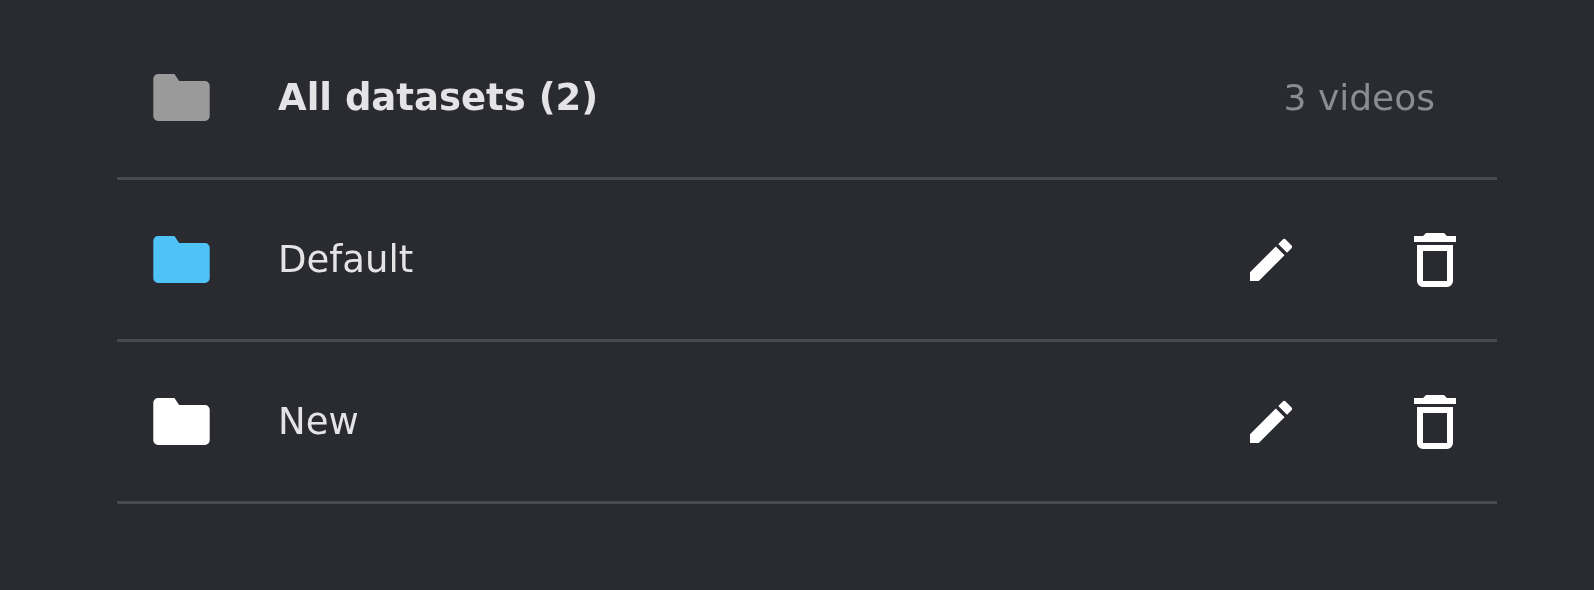 The image size is (1594, 590). Describe the element at coordinates (346, 259) in the screenshot. I see `dataset-name: Default` at that location.